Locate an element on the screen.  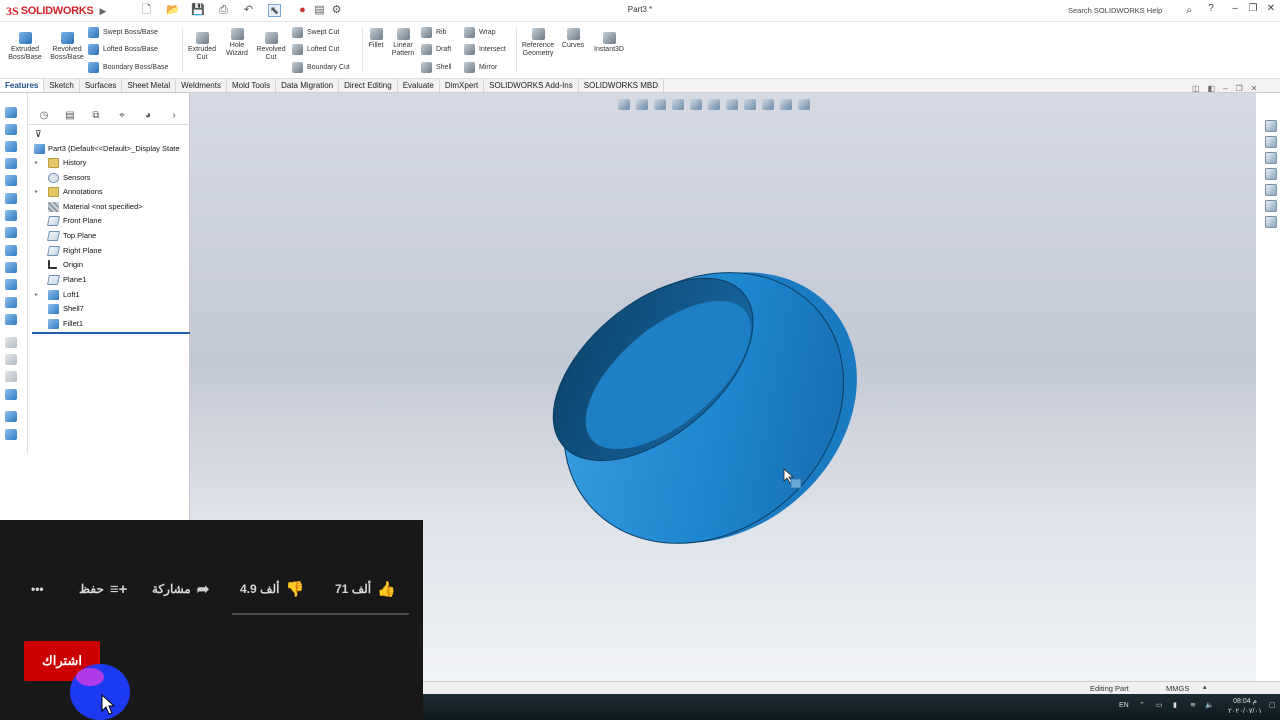
view-palette-icon is located at coordinates (1271, 174).